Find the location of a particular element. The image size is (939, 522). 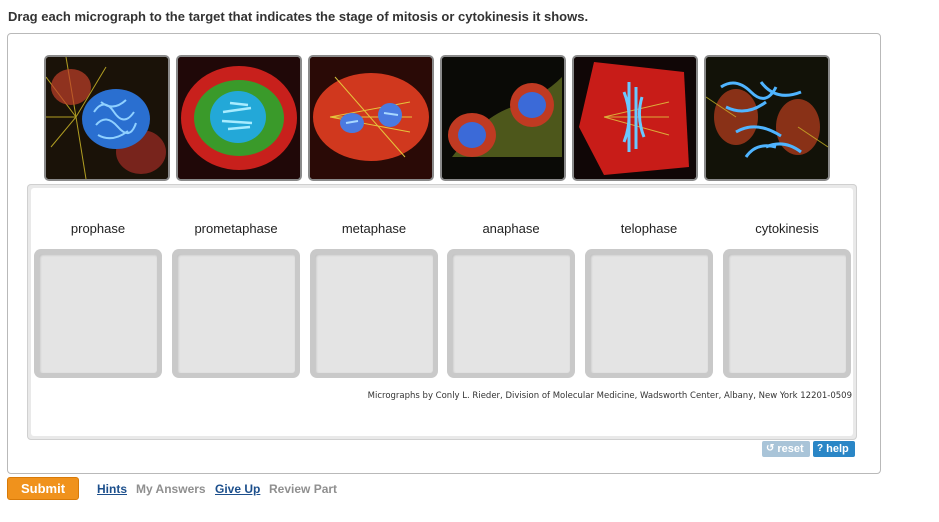

give-up-link: Give Up is located at coordinates (237, 489).